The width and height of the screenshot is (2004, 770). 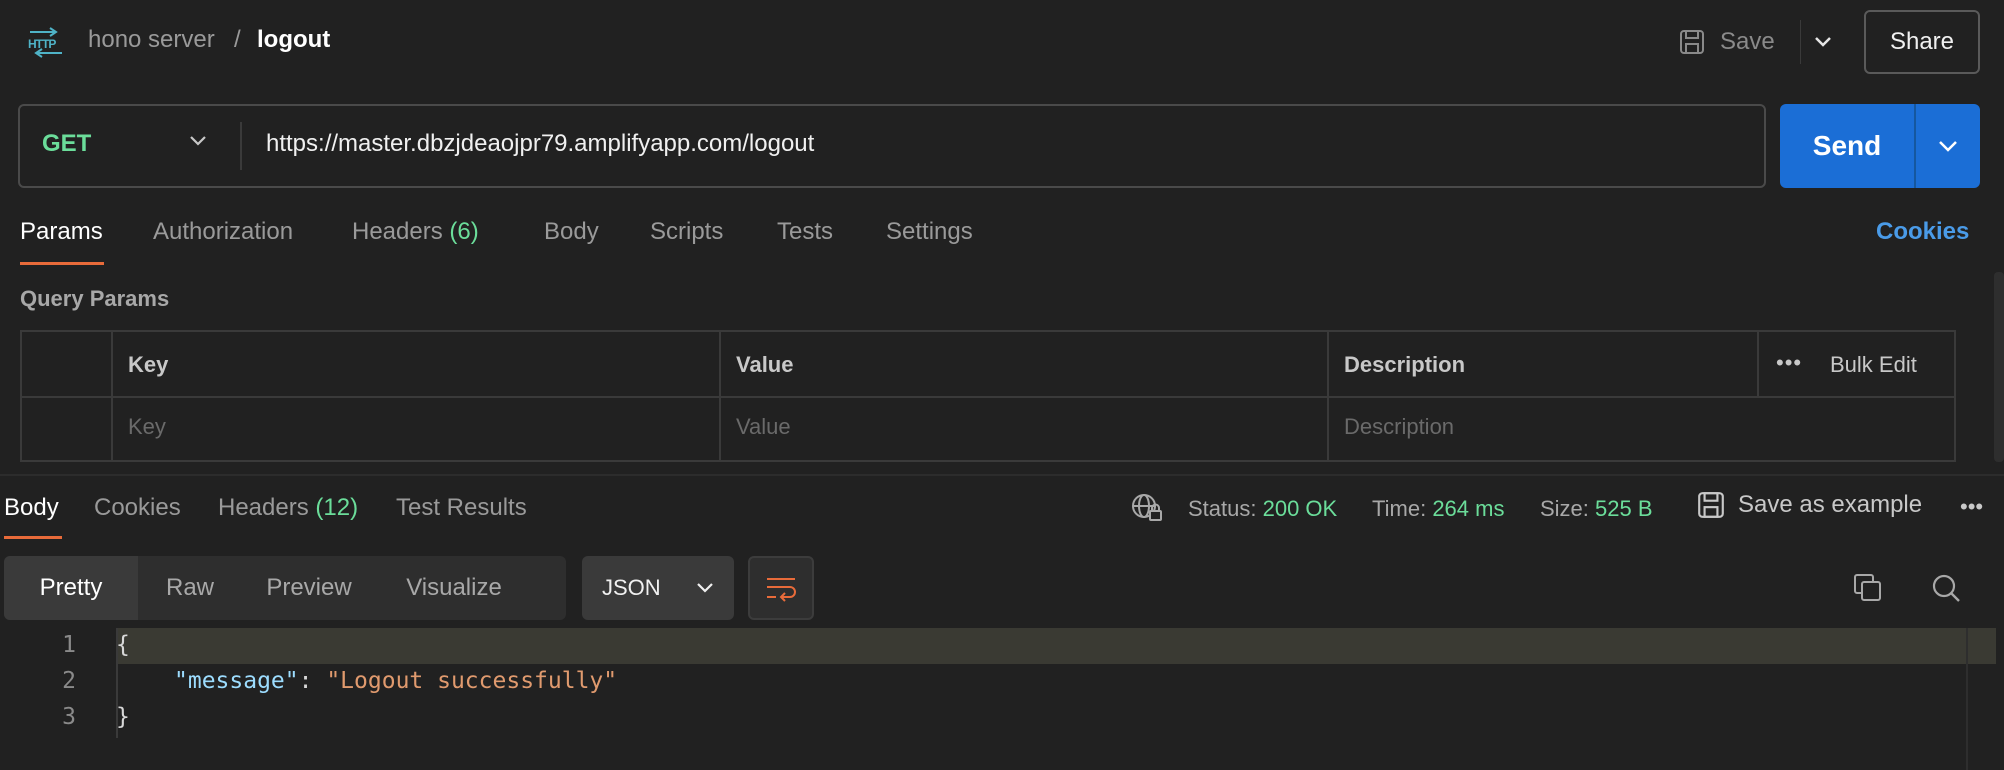 What do you see at coordinates (1405, 364) in the screenshot?
I see `column-header-description: Description` at bounding box center [1405, 364].